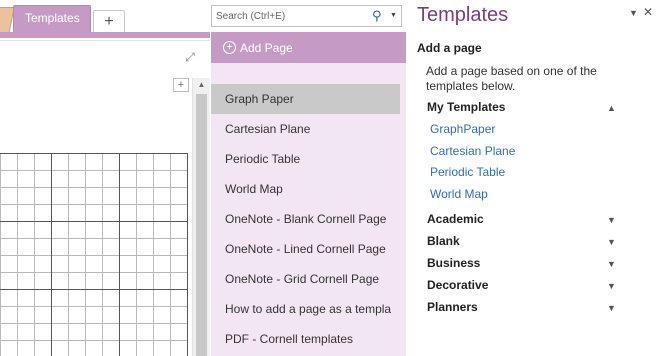 The width and height of the screenshot is (660, 356). I want to click on vertical-scrollbar: ▲, so click(201, 217).